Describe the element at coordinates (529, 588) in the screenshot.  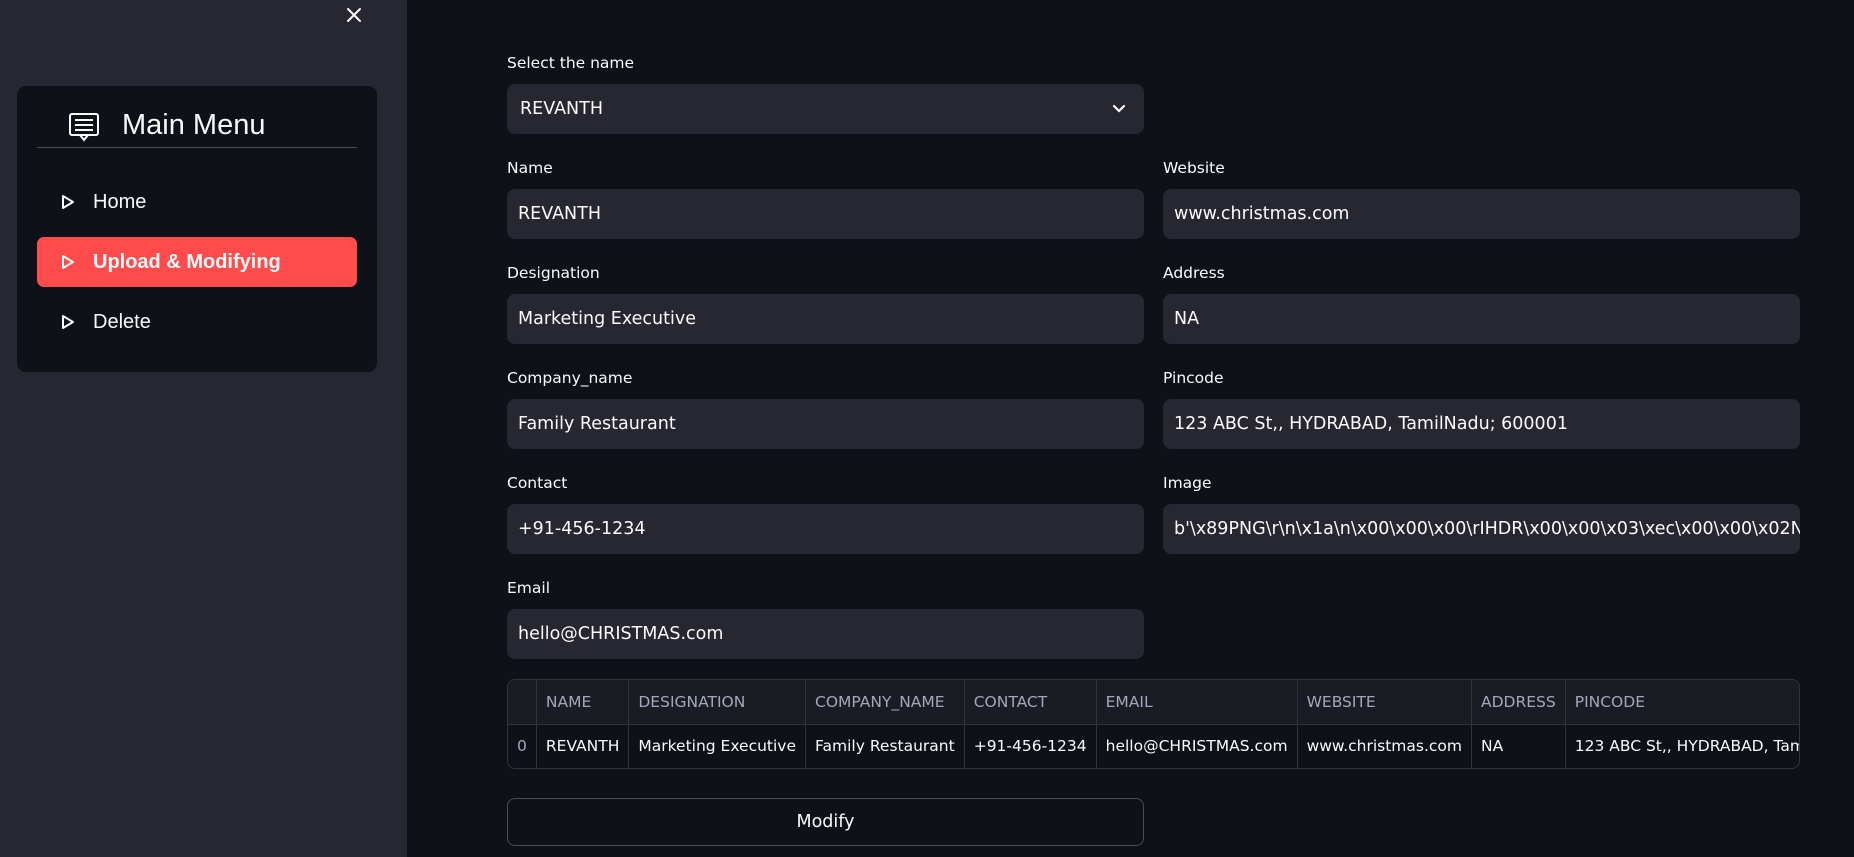
I see `email-label: Email` at that location.